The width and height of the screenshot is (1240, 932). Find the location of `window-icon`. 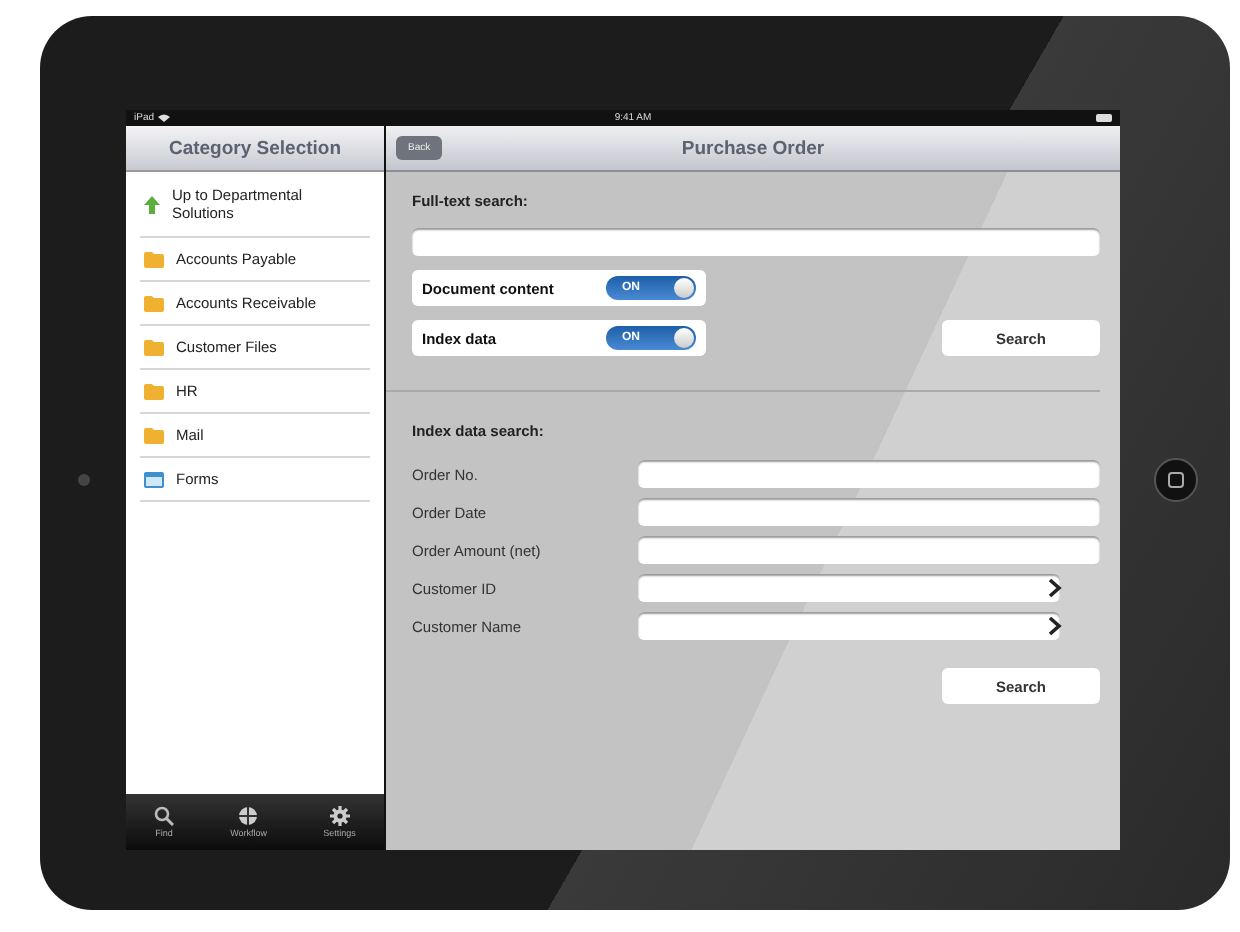

window-icon is located at coordinates (154, 479).